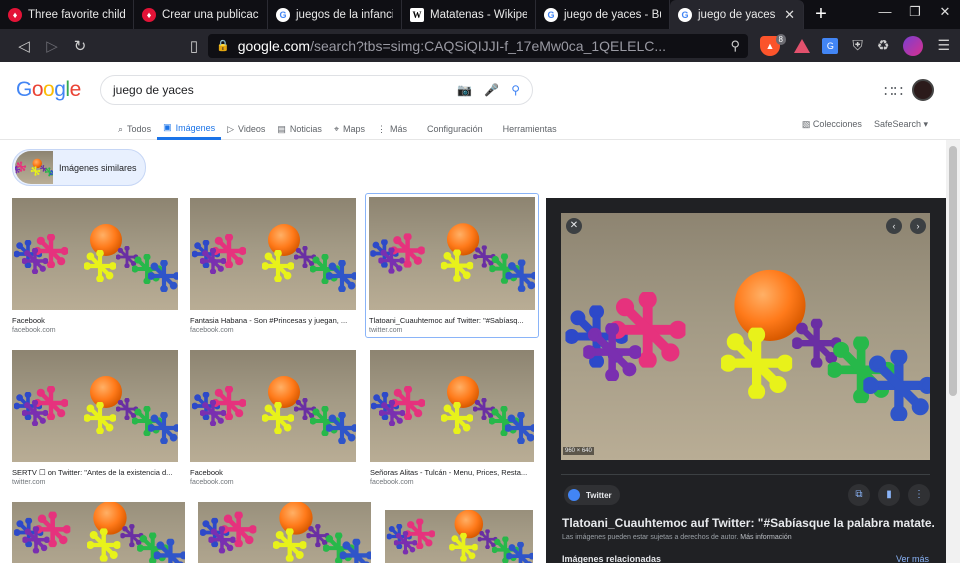 This screenshot has height=564, width=960. I want to click on save-icon: ▮, so click(889, 495).